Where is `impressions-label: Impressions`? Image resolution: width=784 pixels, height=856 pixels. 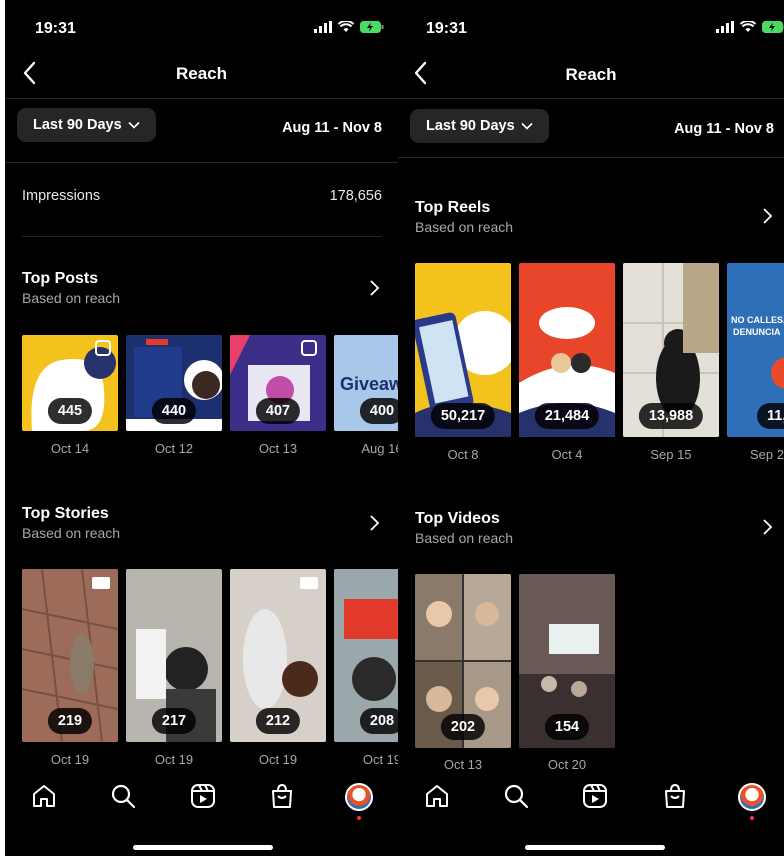
impressions-label: Impressions is located at coordinates (61, 196).